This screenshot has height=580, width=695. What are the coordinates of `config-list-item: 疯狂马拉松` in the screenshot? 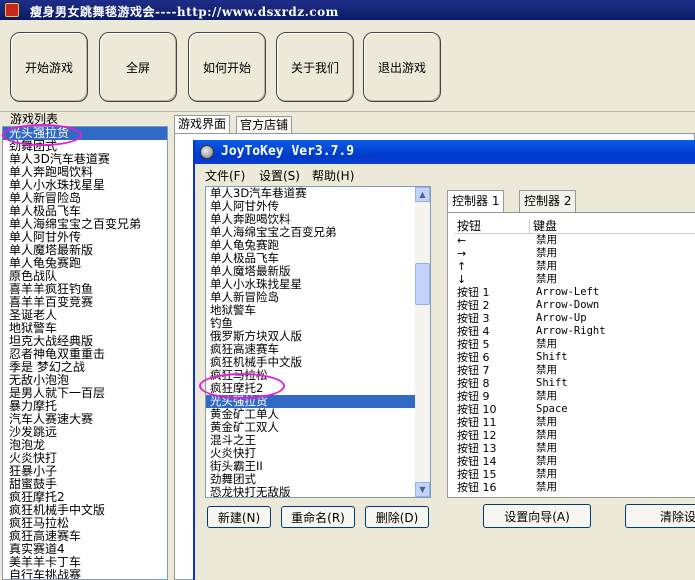 It's located at (311, 375).